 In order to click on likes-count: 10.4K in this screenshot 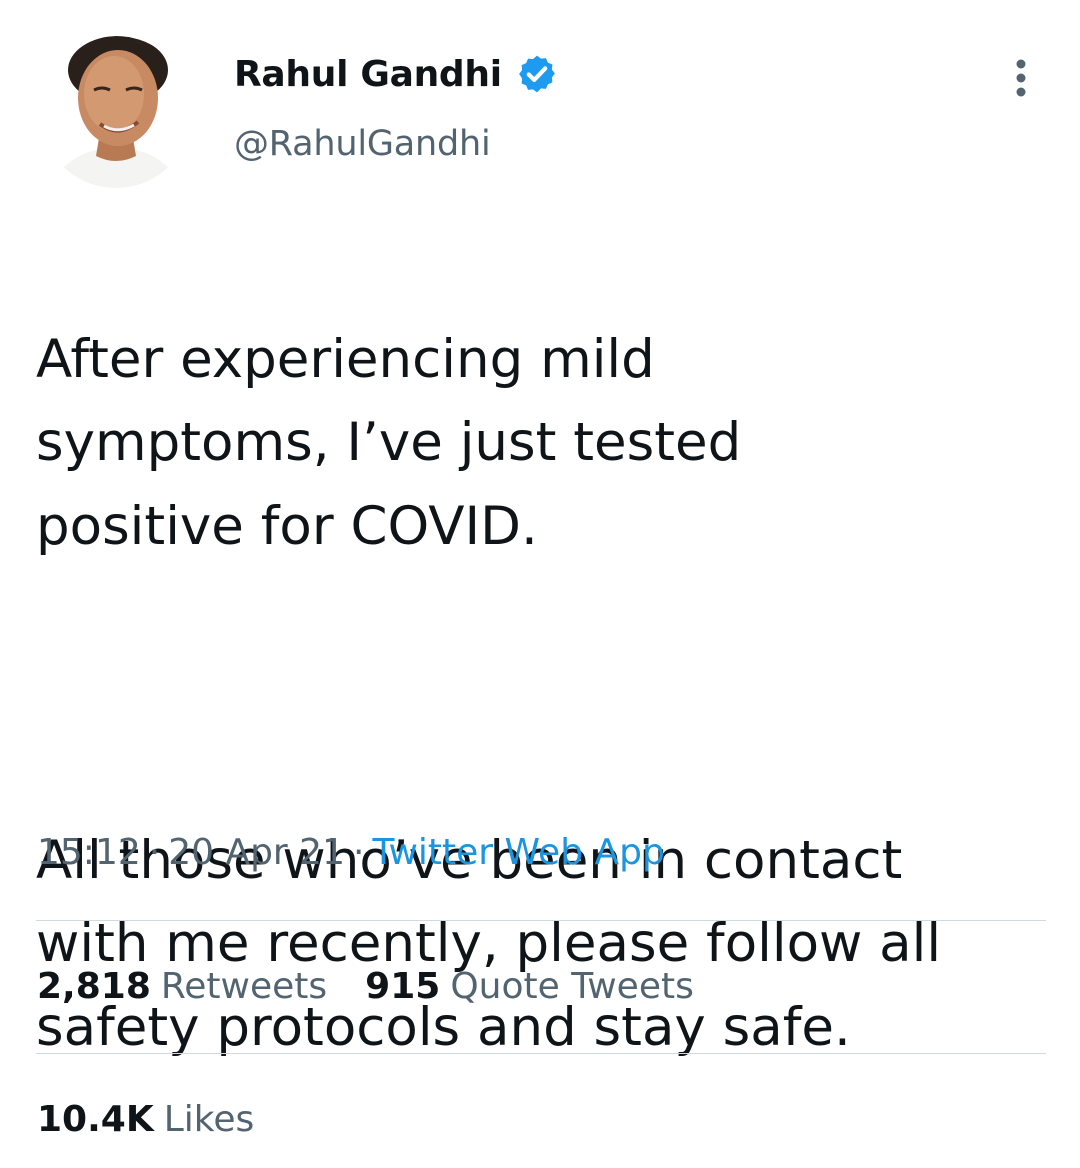, I will do `click(95, 1119)`.